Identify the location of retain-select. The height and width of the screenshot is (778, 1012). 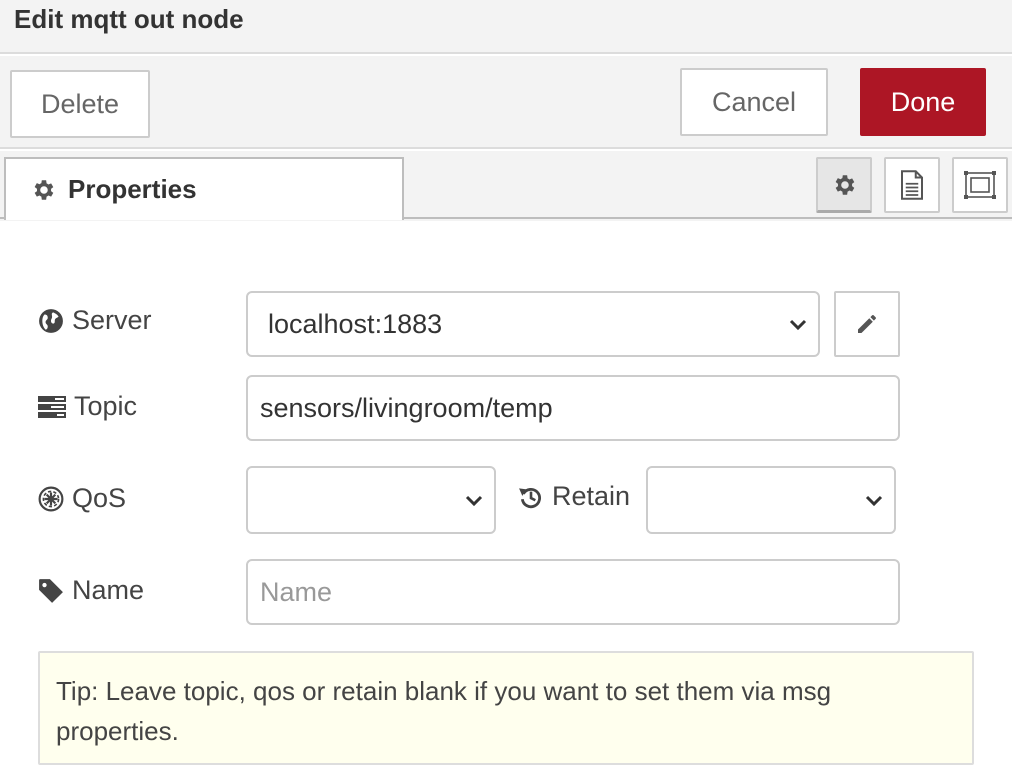
(771, 500).